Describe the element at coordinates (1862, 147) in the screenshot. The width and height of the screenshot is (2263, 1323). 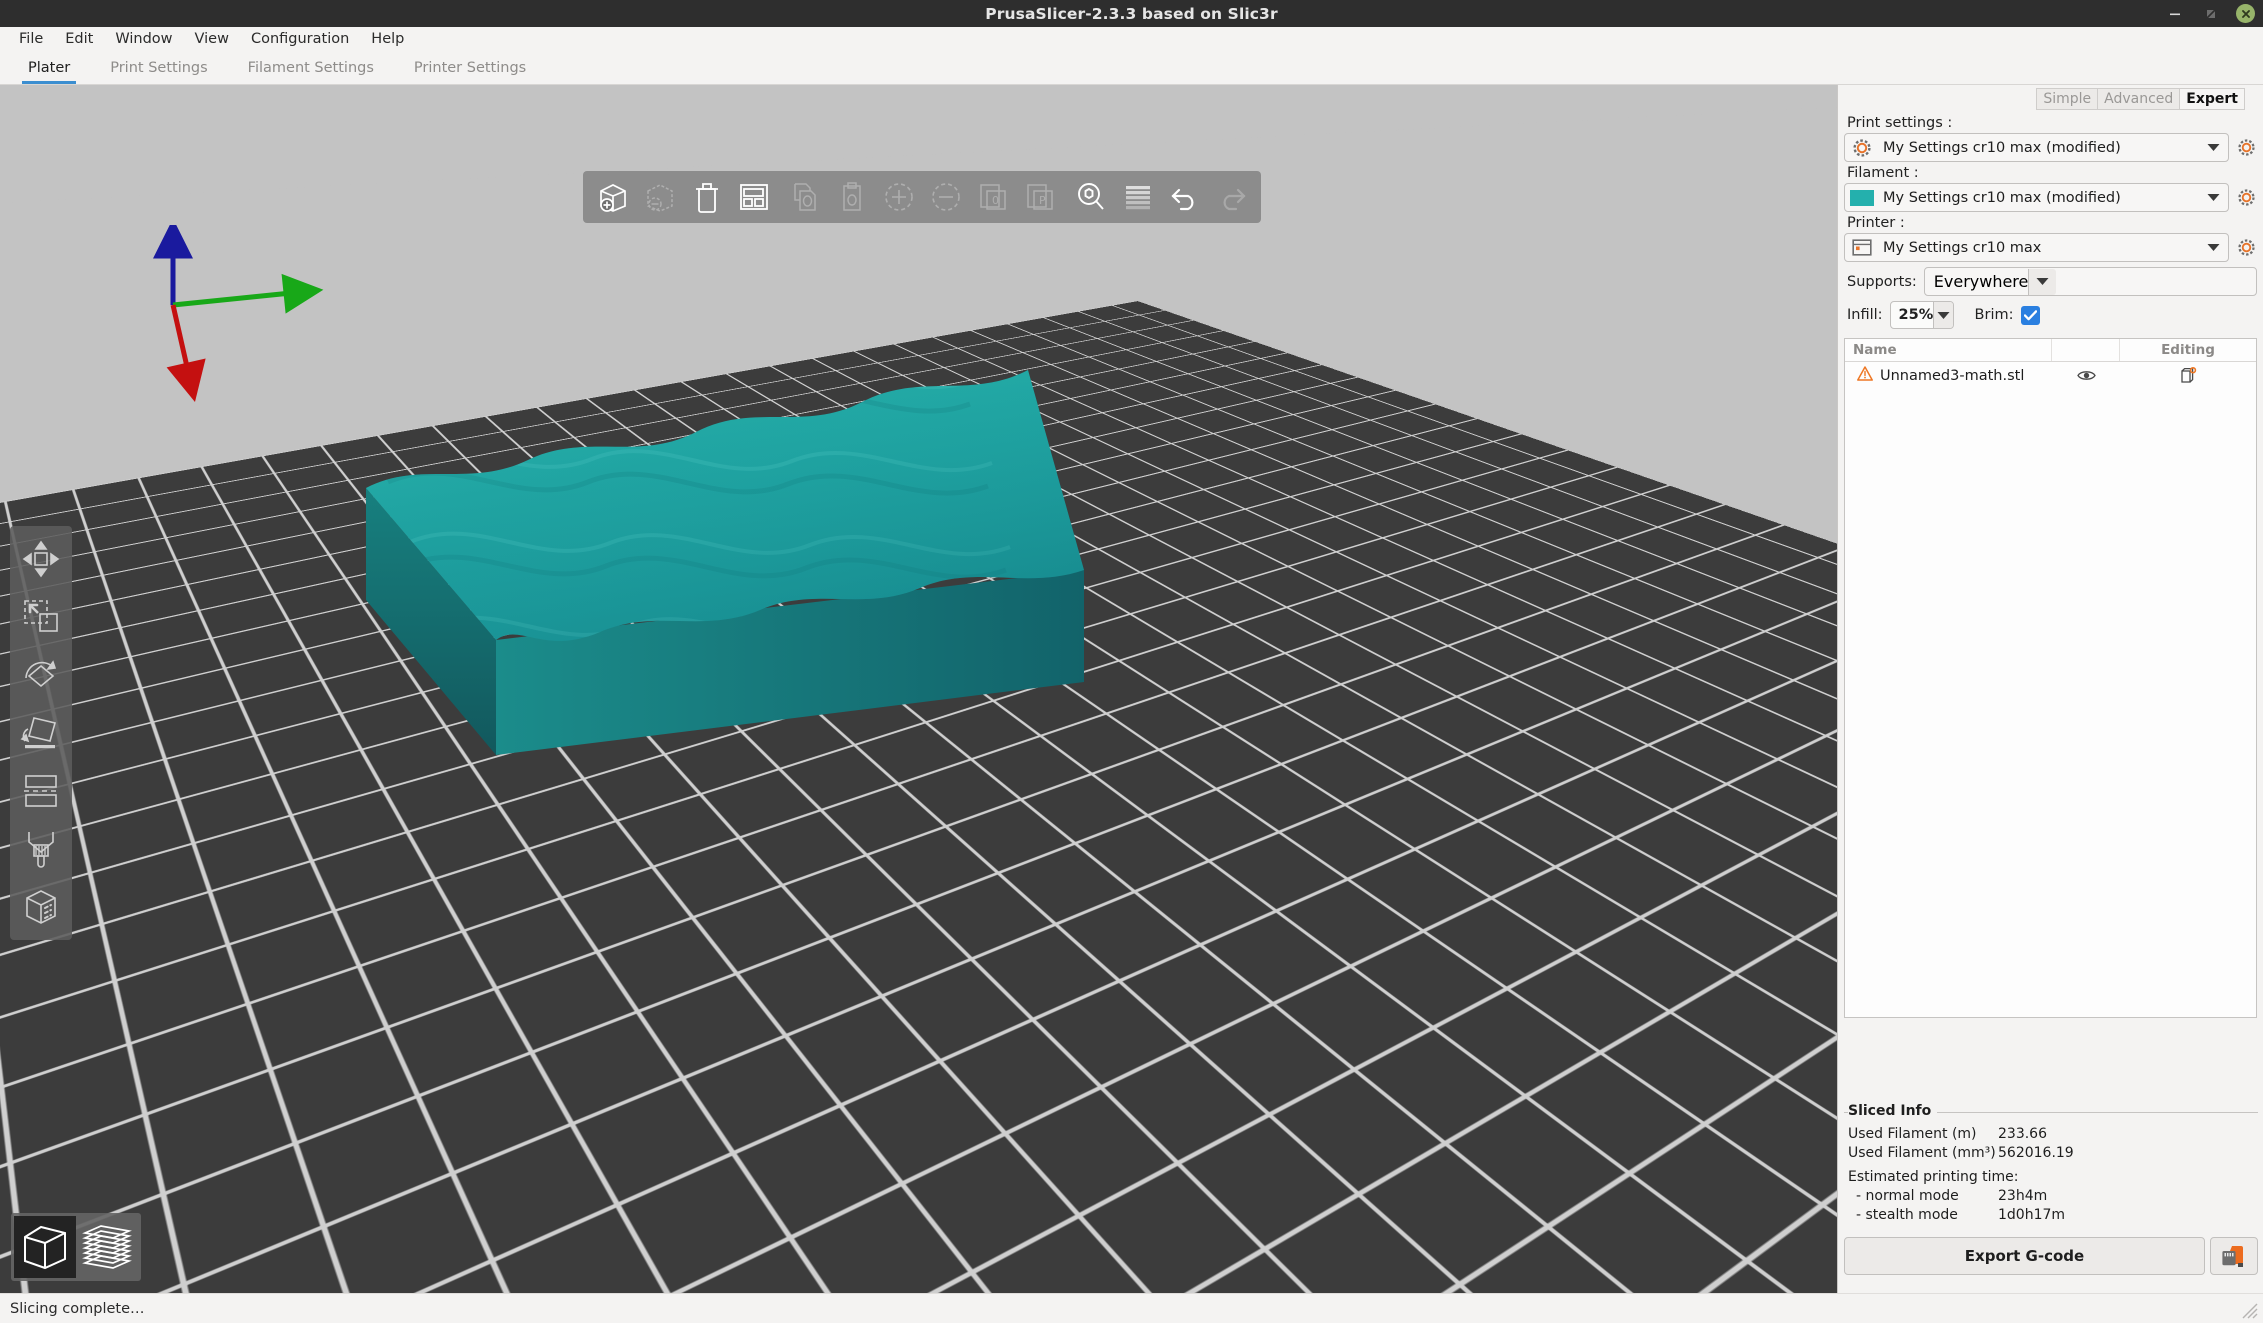
I see `print-settings-gear-icon` at that location.